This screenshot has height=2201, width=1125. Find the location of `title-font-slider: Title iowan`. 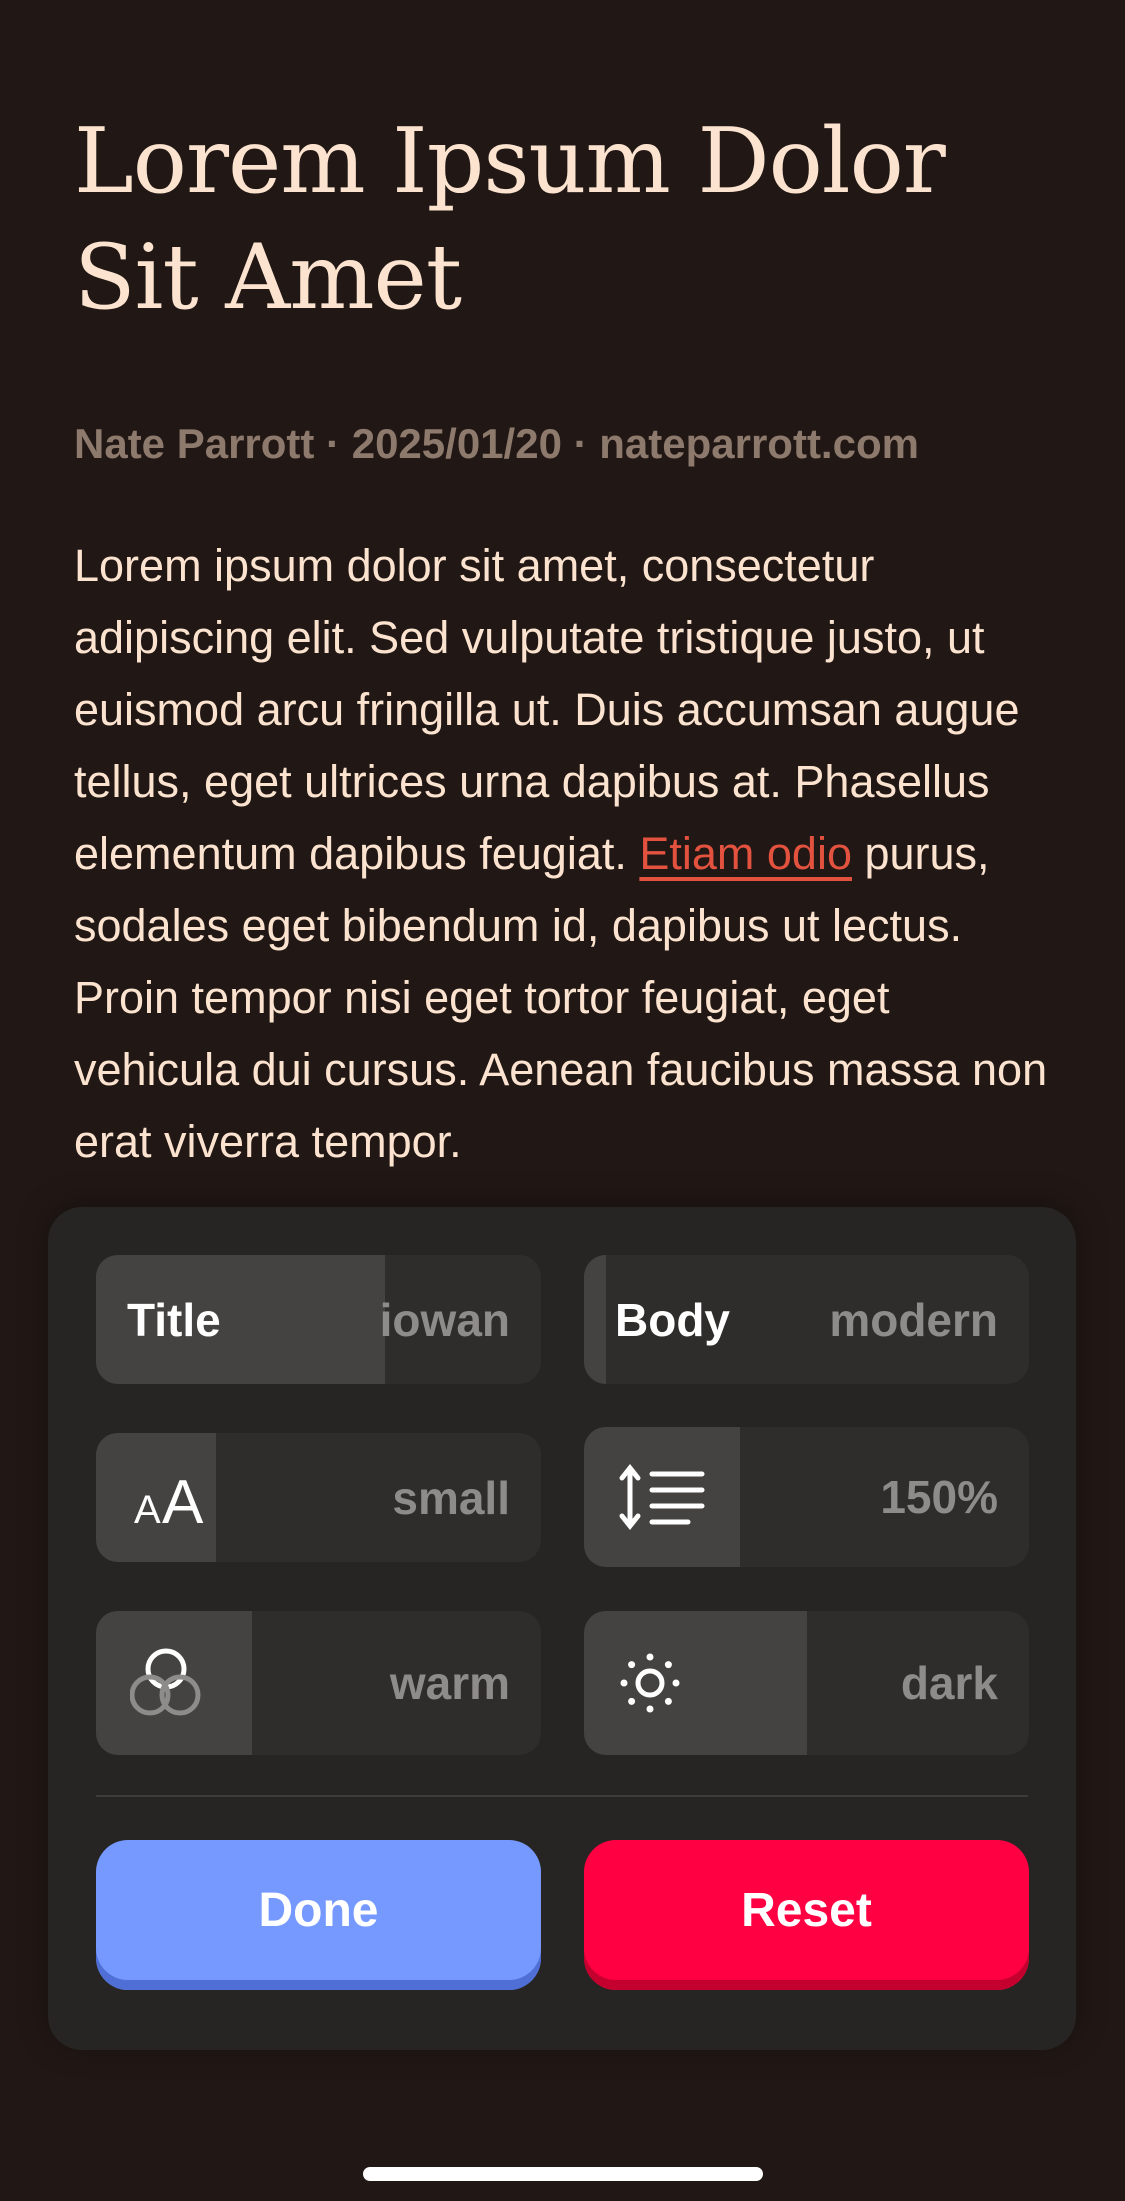

title-font-slider: Title iowan is located at coordinates (318, 1319).